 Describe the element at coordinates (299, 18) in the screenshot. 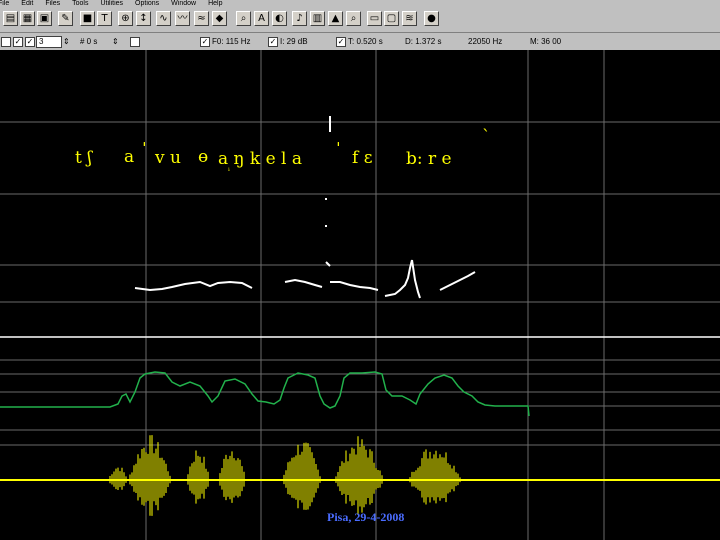

I see `note-icon: ♪` at that location.